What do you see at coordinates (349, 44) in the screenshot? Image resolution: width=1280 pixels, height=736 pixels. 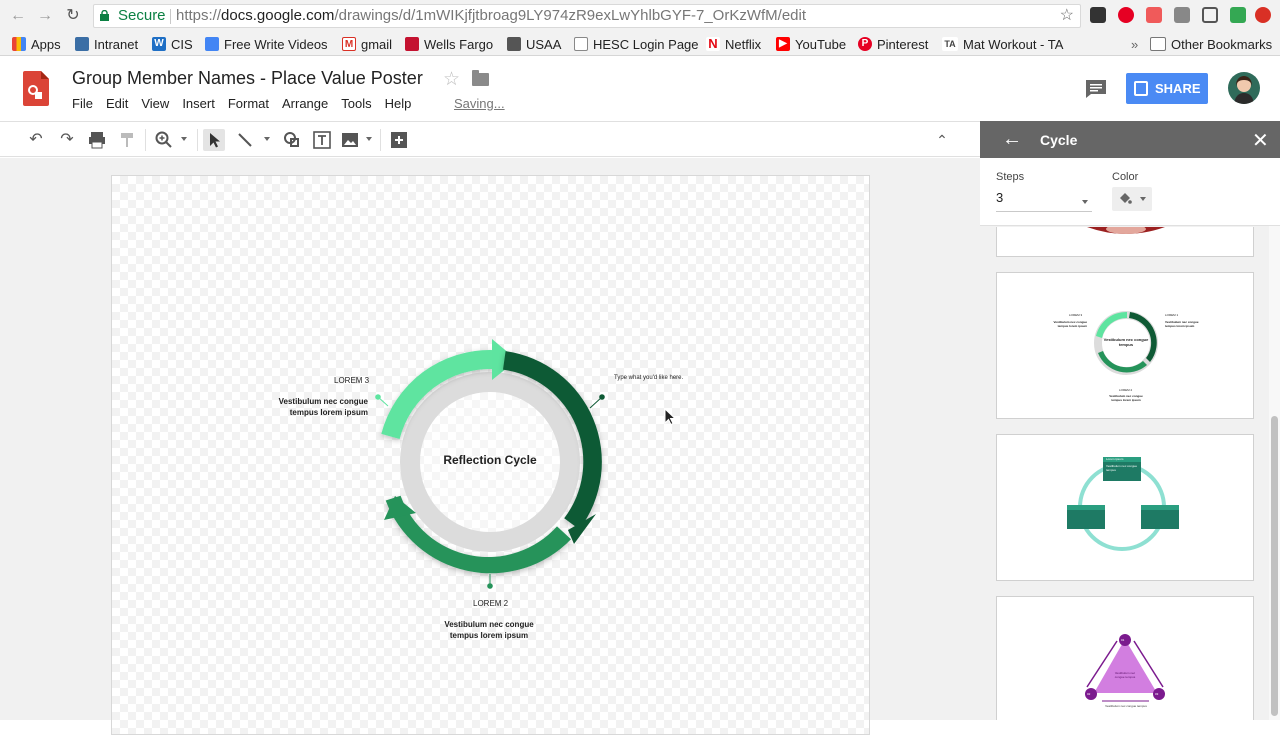 I see `gmail-icon: M` at bounding box center [349, 44].